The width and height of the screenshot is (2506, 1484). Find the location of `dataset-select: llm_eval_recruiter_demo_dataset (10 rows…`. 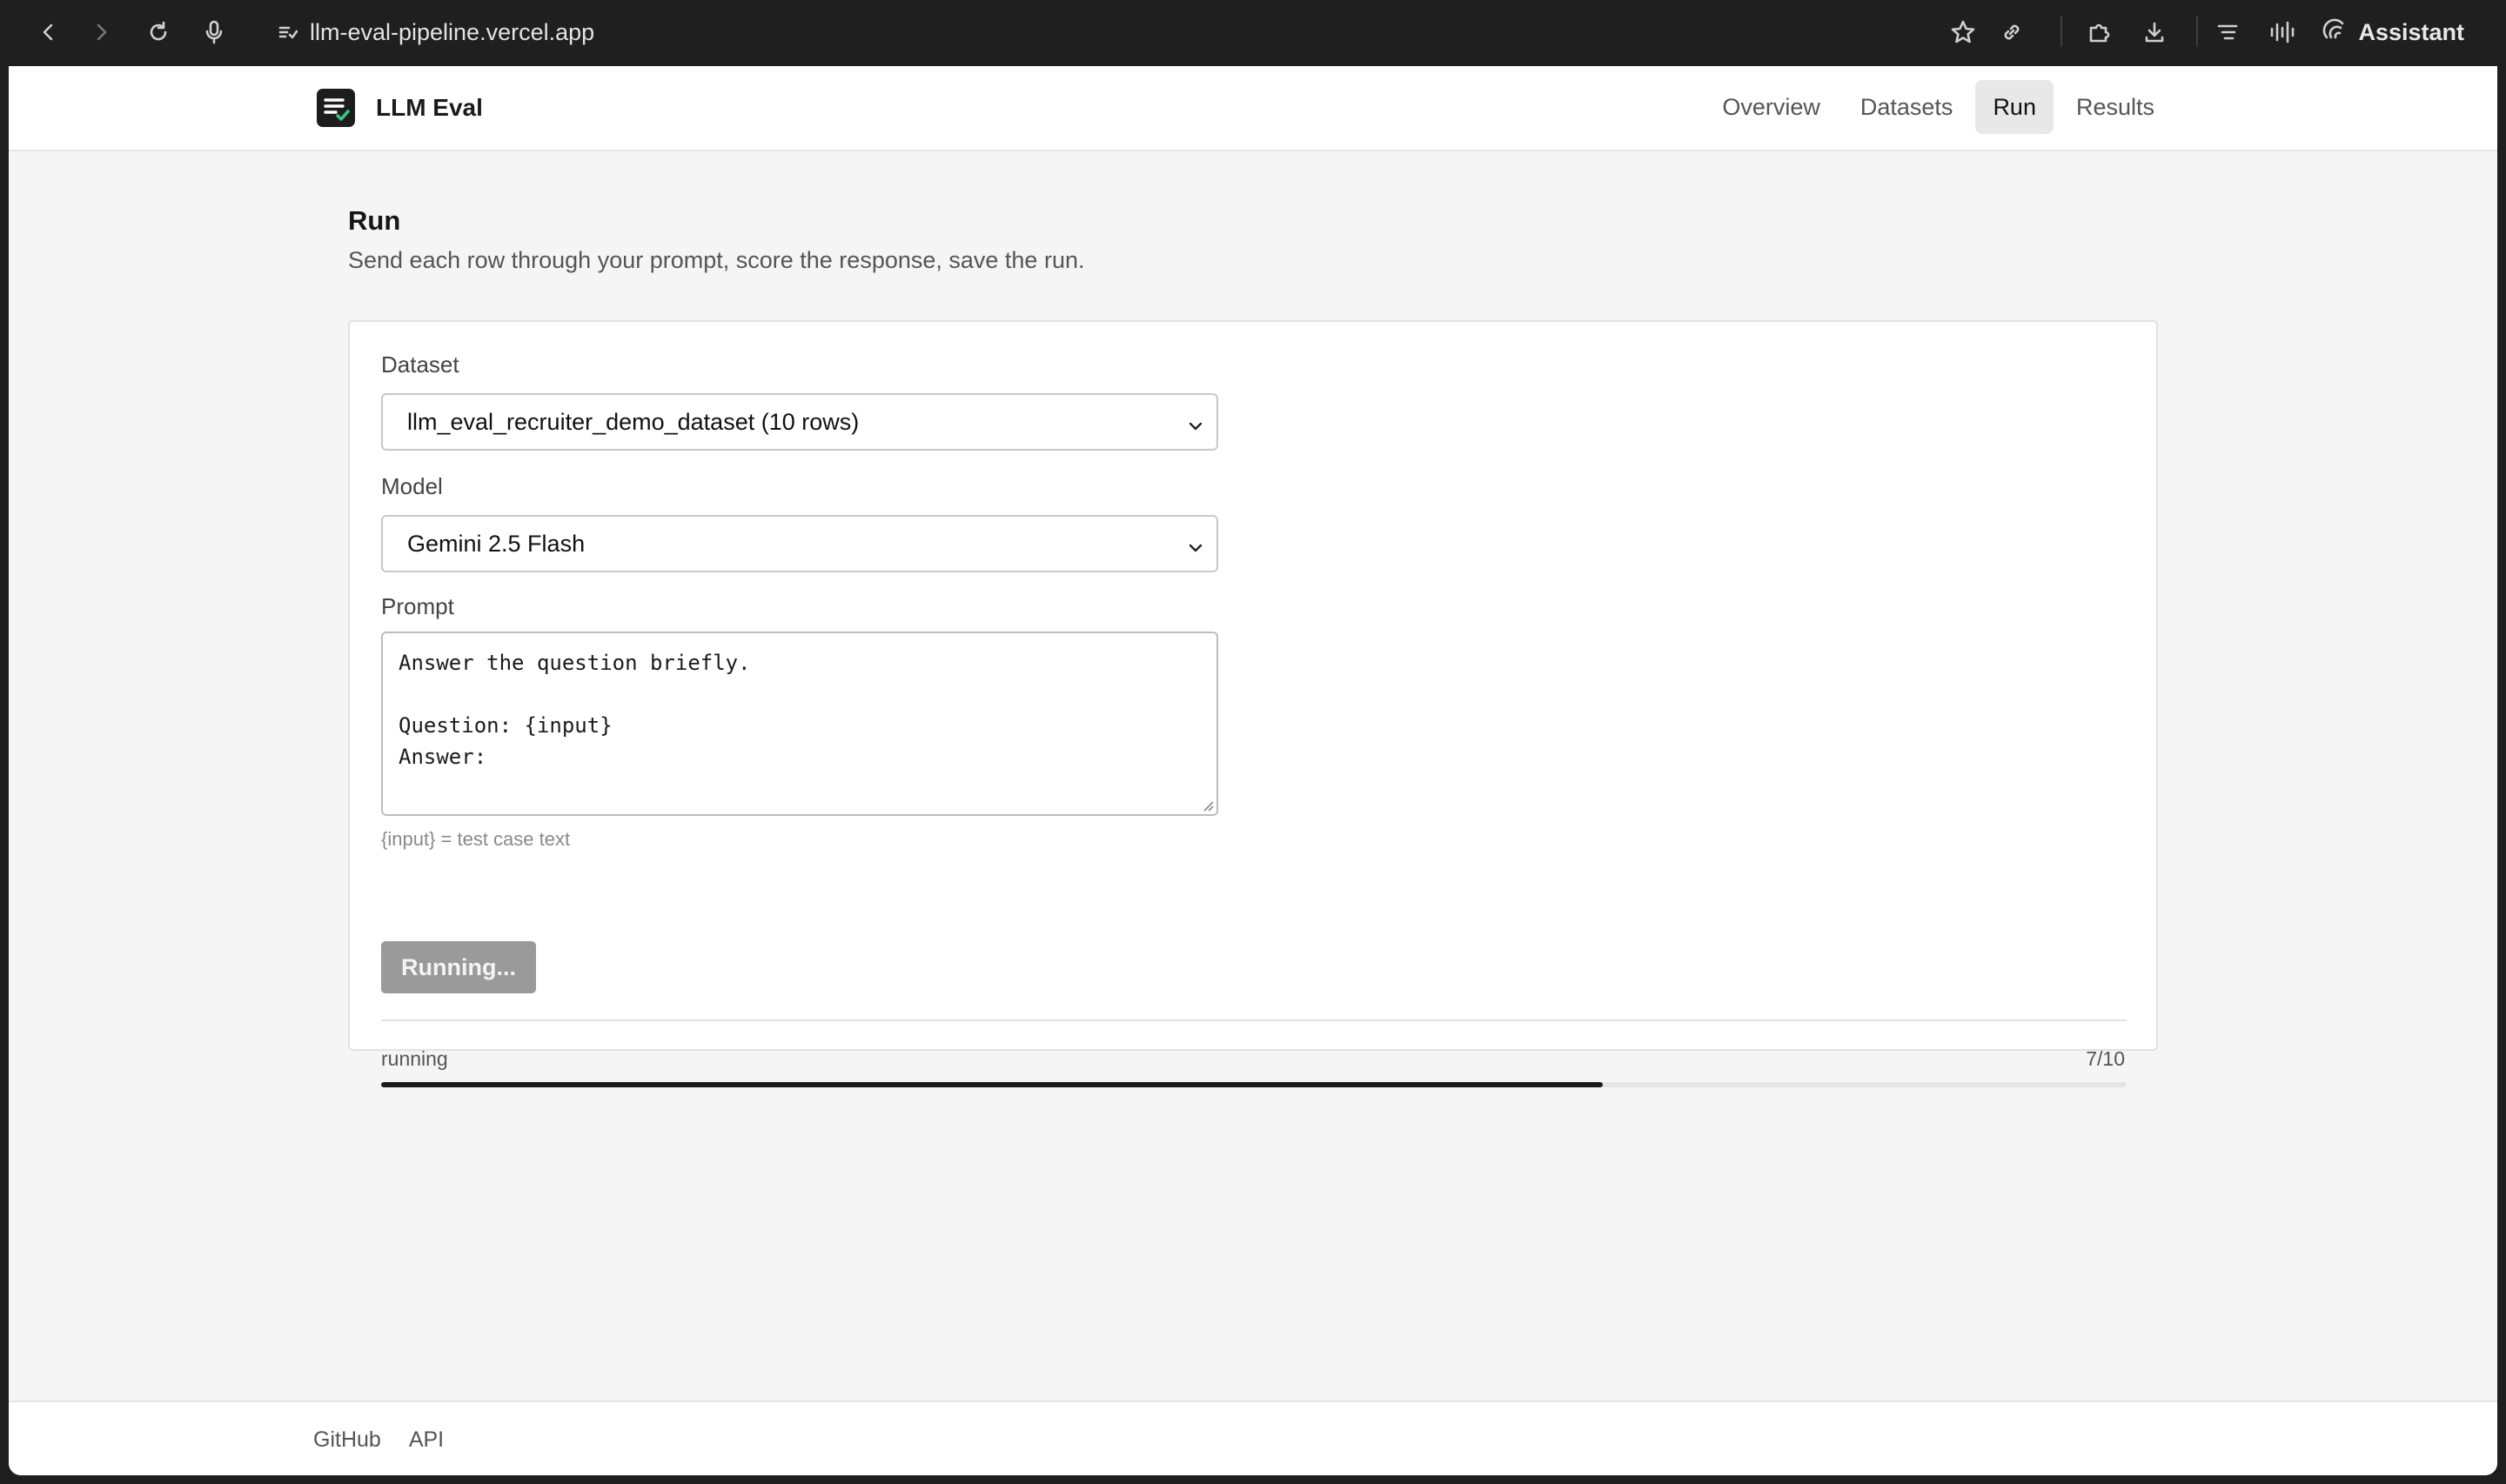

dataset-select: llm_eval_recruiter_demo_dataset (10 rows… is located at coordinates (799, 422).